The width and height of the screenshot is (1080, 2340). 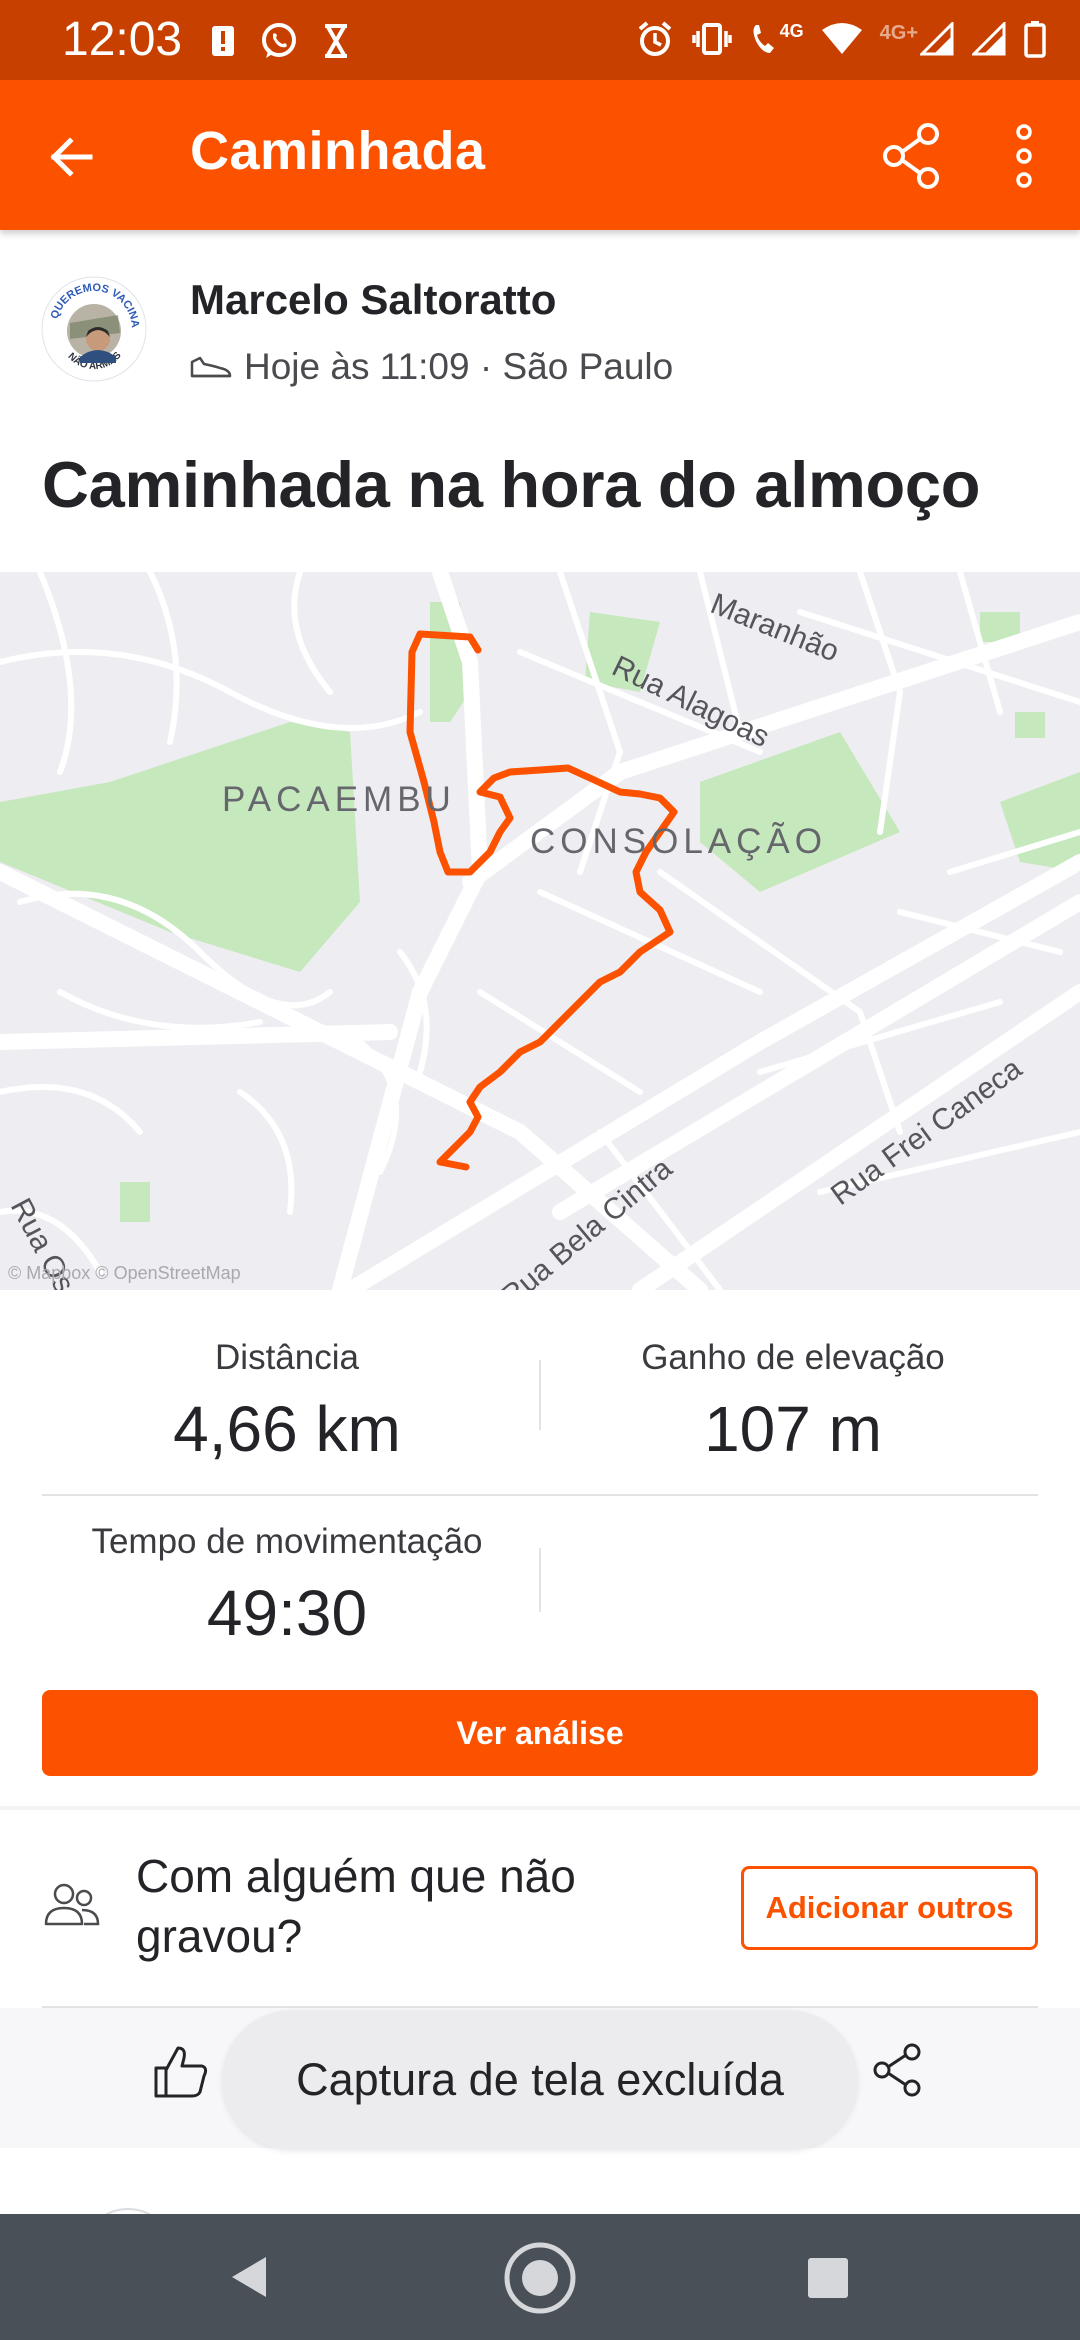 What do you see at coordinates (540, 155) in the screenshot?
I see `app-bar: Caminhada` at bounding box center [540, 155].